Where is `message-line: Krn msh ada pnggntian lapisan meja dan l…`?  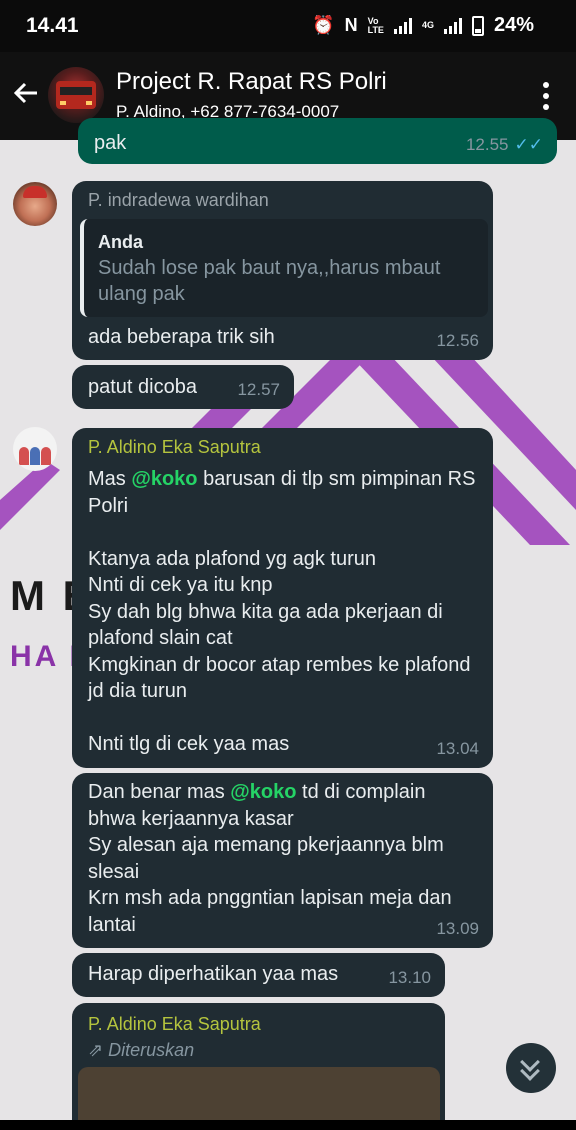 message-line: Krn msh ada pnggntian lapisan meja dan l… is located at coordinates (270, 911).